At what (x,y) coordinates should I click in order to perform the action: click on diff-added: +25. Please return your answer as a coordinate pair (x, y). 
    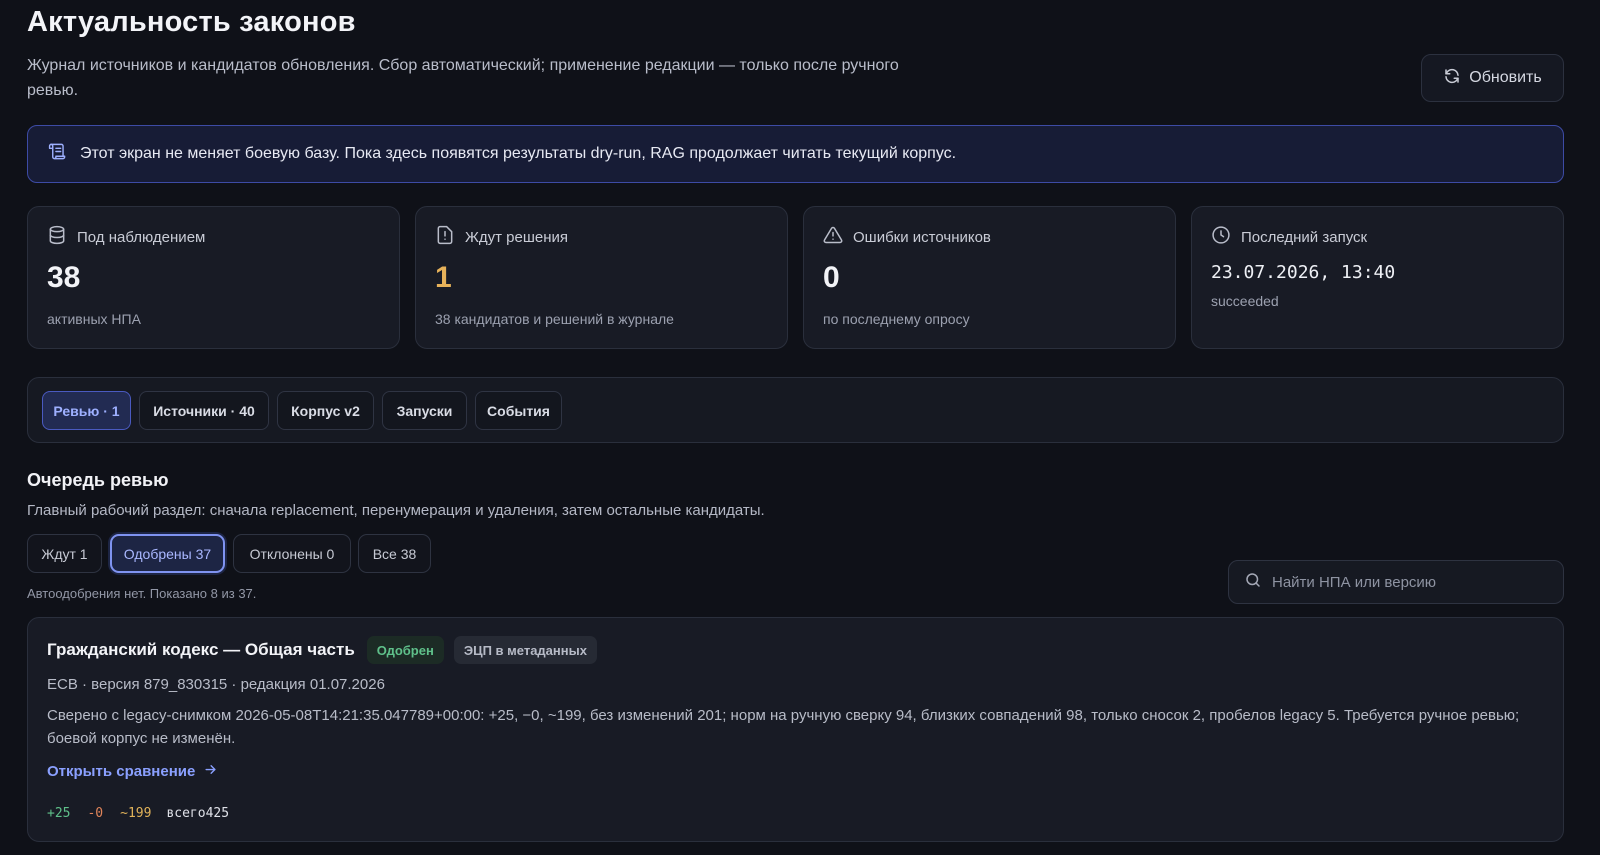
    Looking at the image, I should click on (59, 813).